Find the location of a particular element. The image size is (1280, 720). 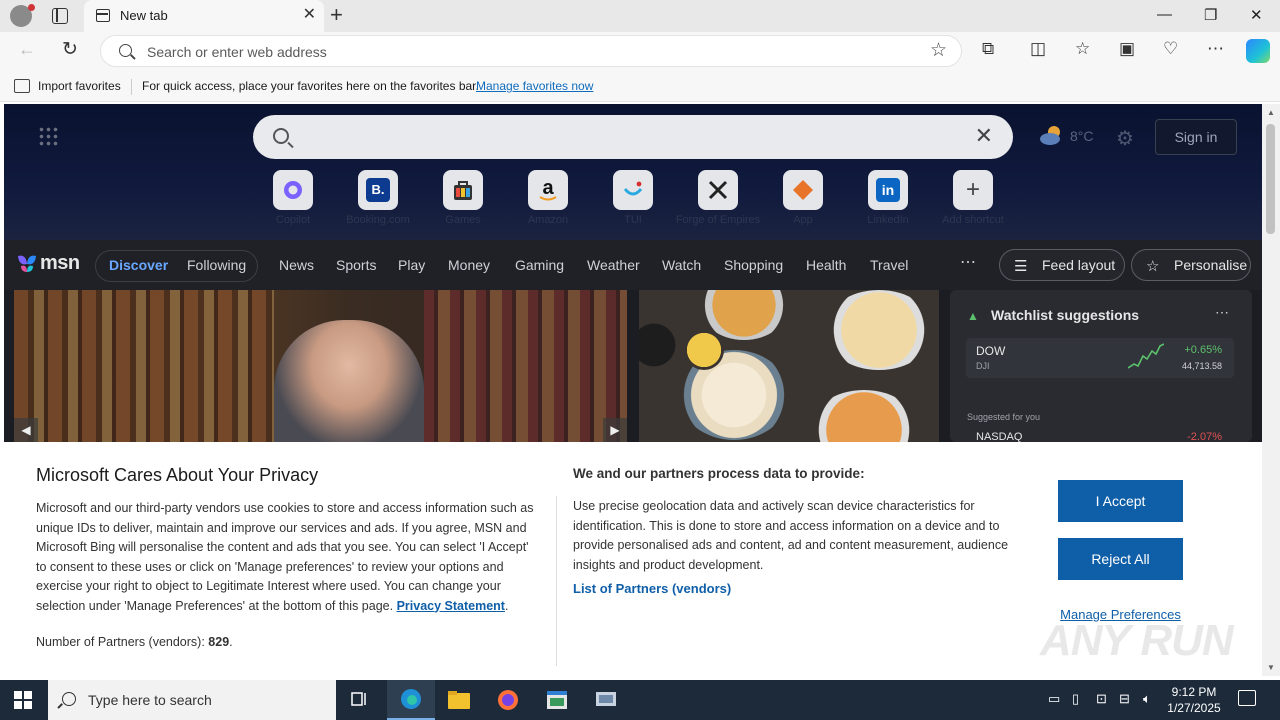

ticker-exchange: DJI is located at coordinates (983, 366).